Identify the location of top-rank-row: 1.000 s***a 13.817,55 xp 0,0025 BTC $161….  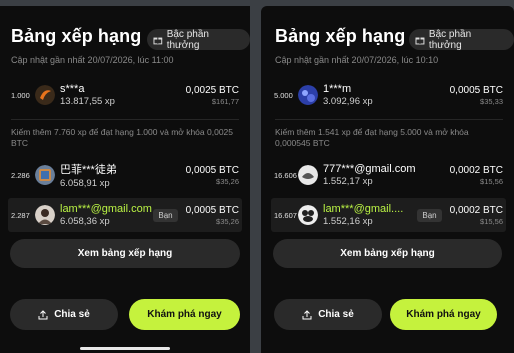
(125, 95).